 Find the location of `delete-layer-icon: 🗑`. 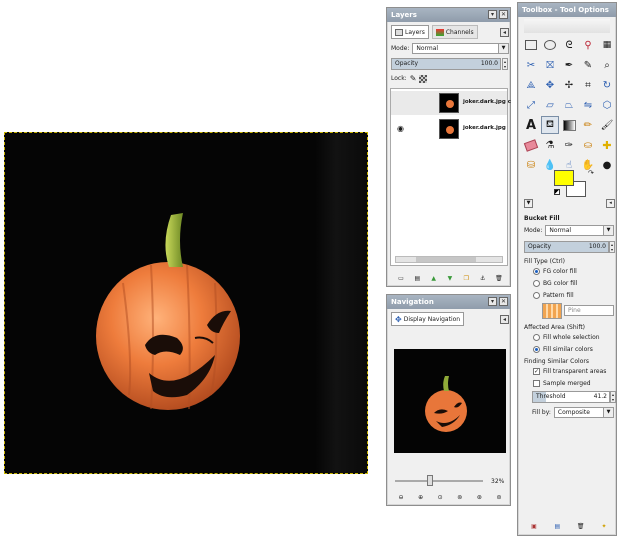

delete-layer-icon: 🗑 is located at coordinates (499, 278).